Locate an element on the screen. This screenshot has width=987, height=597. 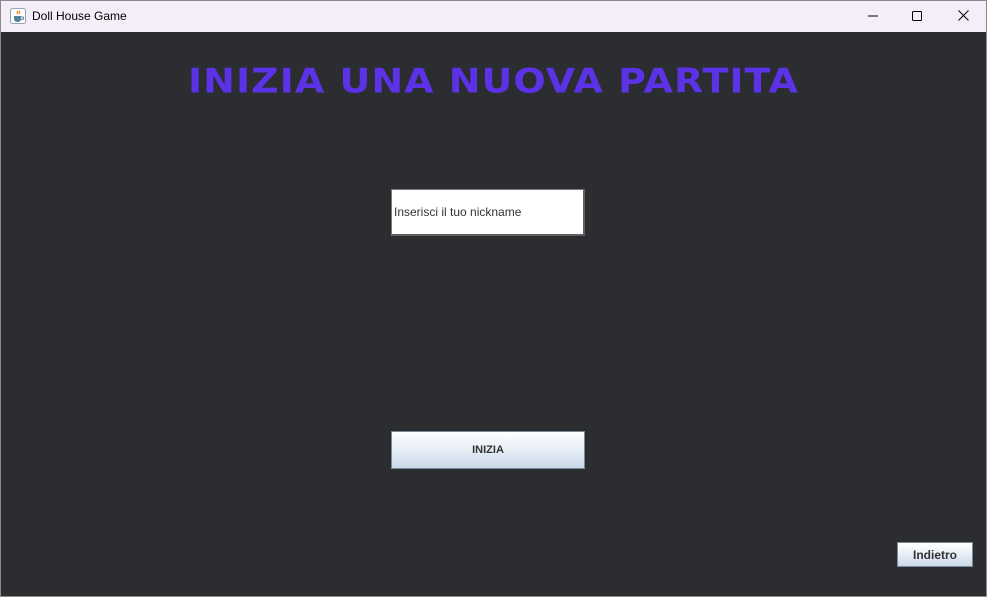
title-bar: Doll House Game is located at coordinates (493, 16).